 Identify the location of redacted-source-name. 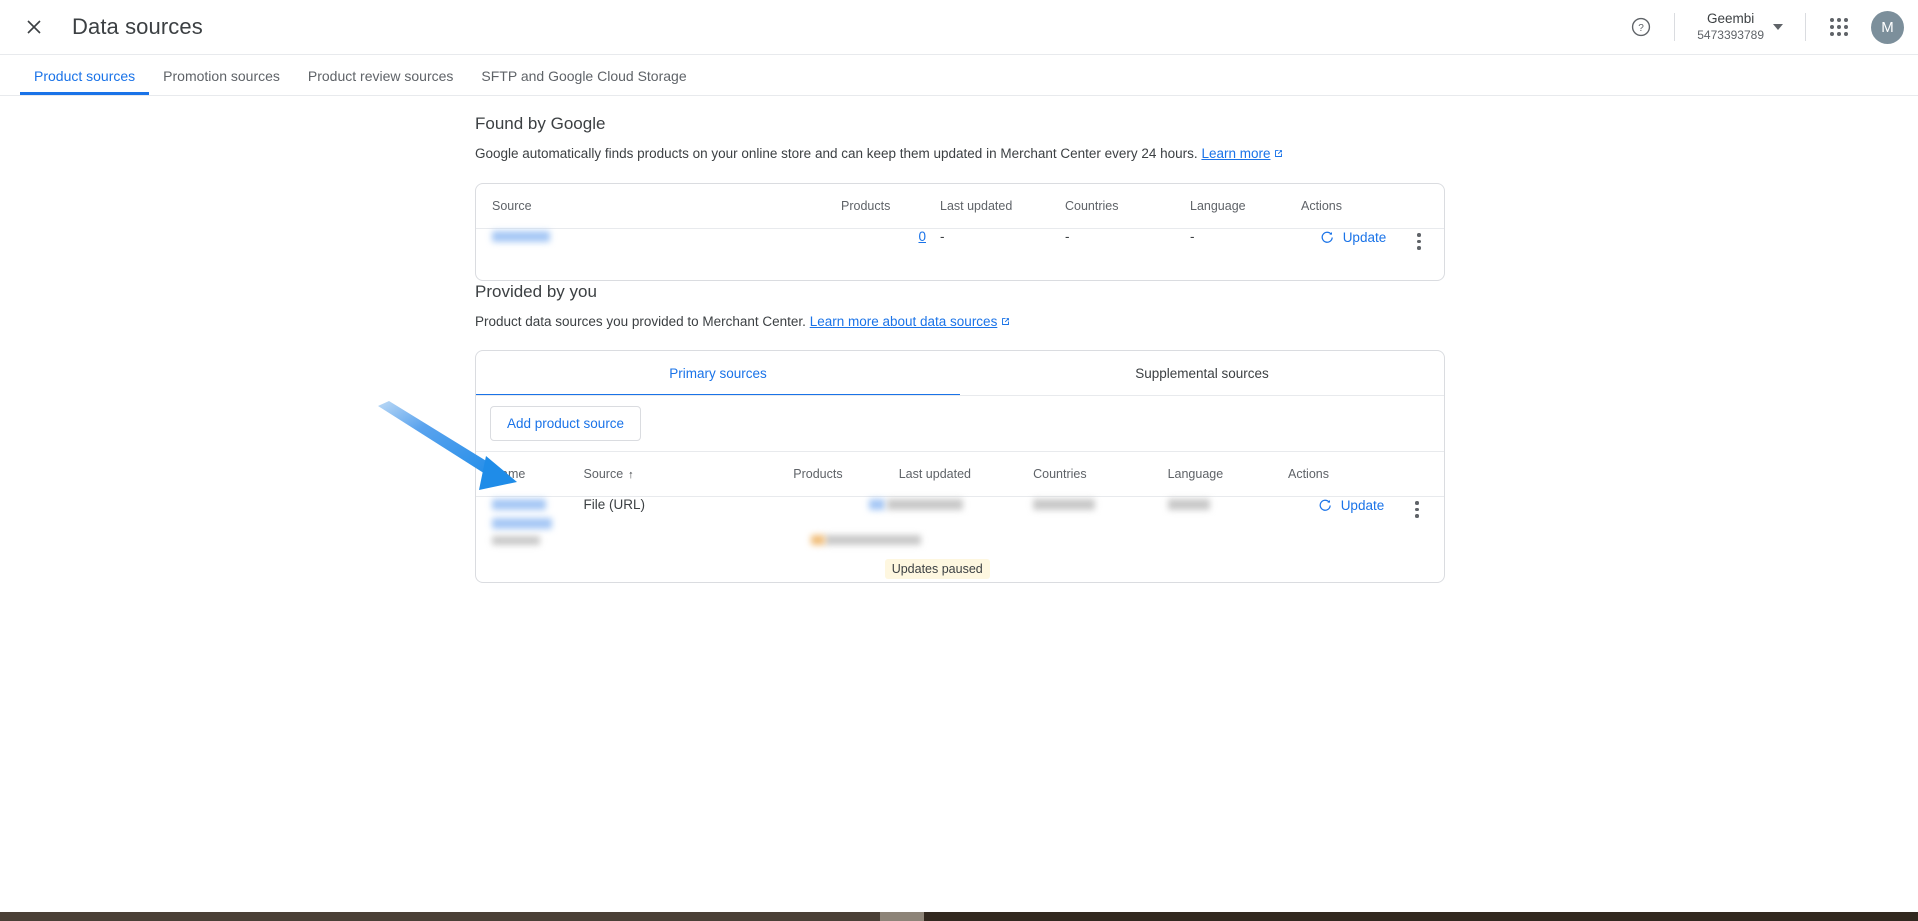
(521, 237).